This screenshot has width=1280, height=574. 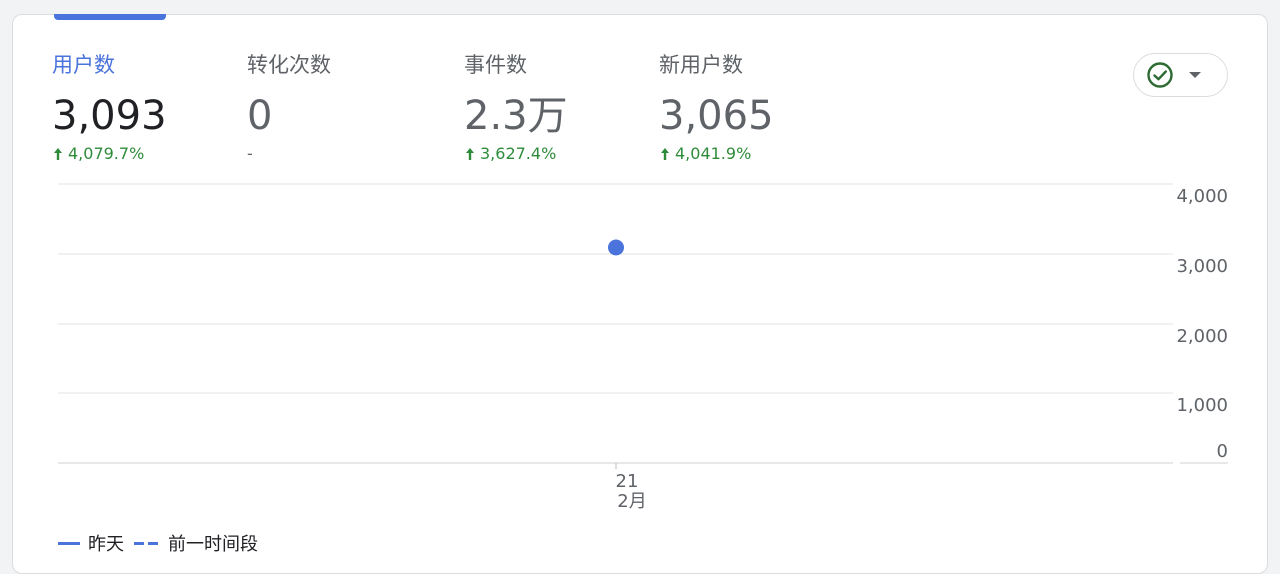 What do you see at coordinates (627, 481) in the screenshot?
I see `x-tick-label: 21` at bounding box center [627, 481].